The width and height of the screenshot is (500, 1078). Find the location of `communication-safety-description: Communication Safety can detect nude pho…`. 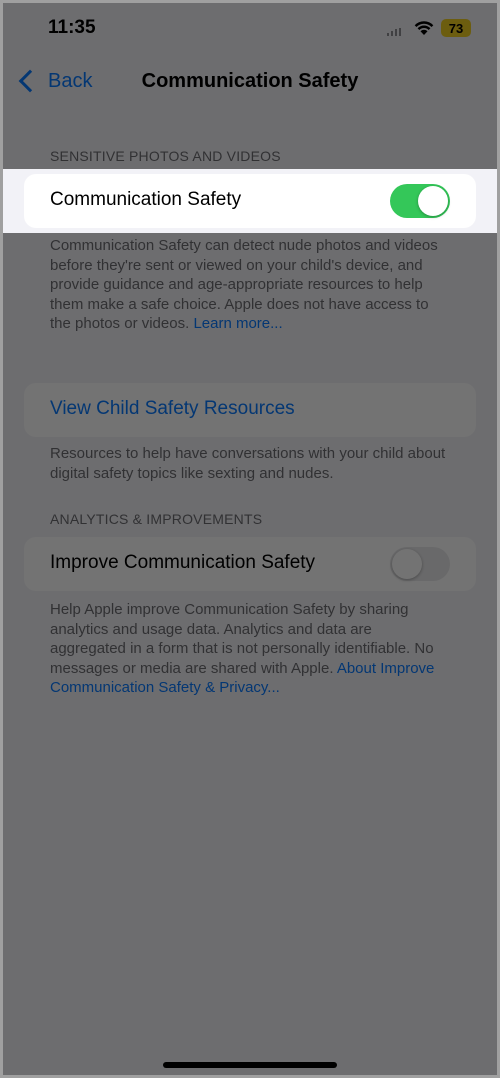

communication-safety-description: Communication Safety can detect nude pho… is located at coordinates (250, 285).